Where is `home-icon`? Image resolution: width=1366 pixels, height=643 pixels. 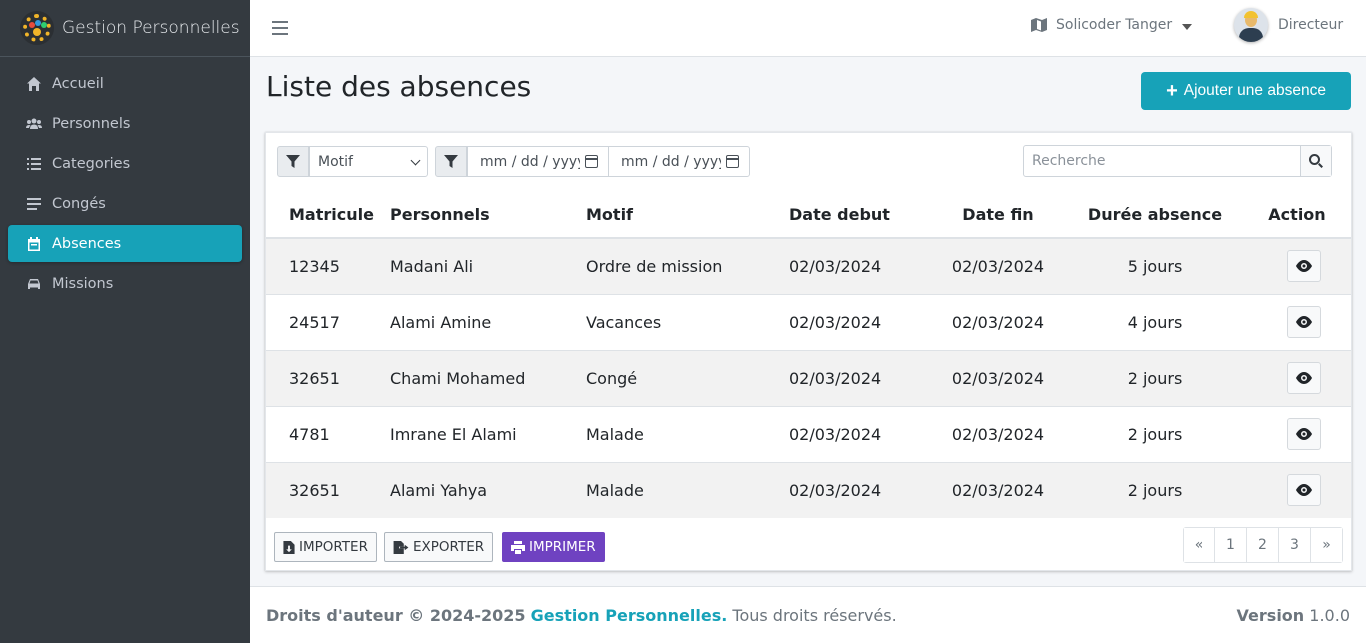
home-icon is located at coordinates (34, 84).